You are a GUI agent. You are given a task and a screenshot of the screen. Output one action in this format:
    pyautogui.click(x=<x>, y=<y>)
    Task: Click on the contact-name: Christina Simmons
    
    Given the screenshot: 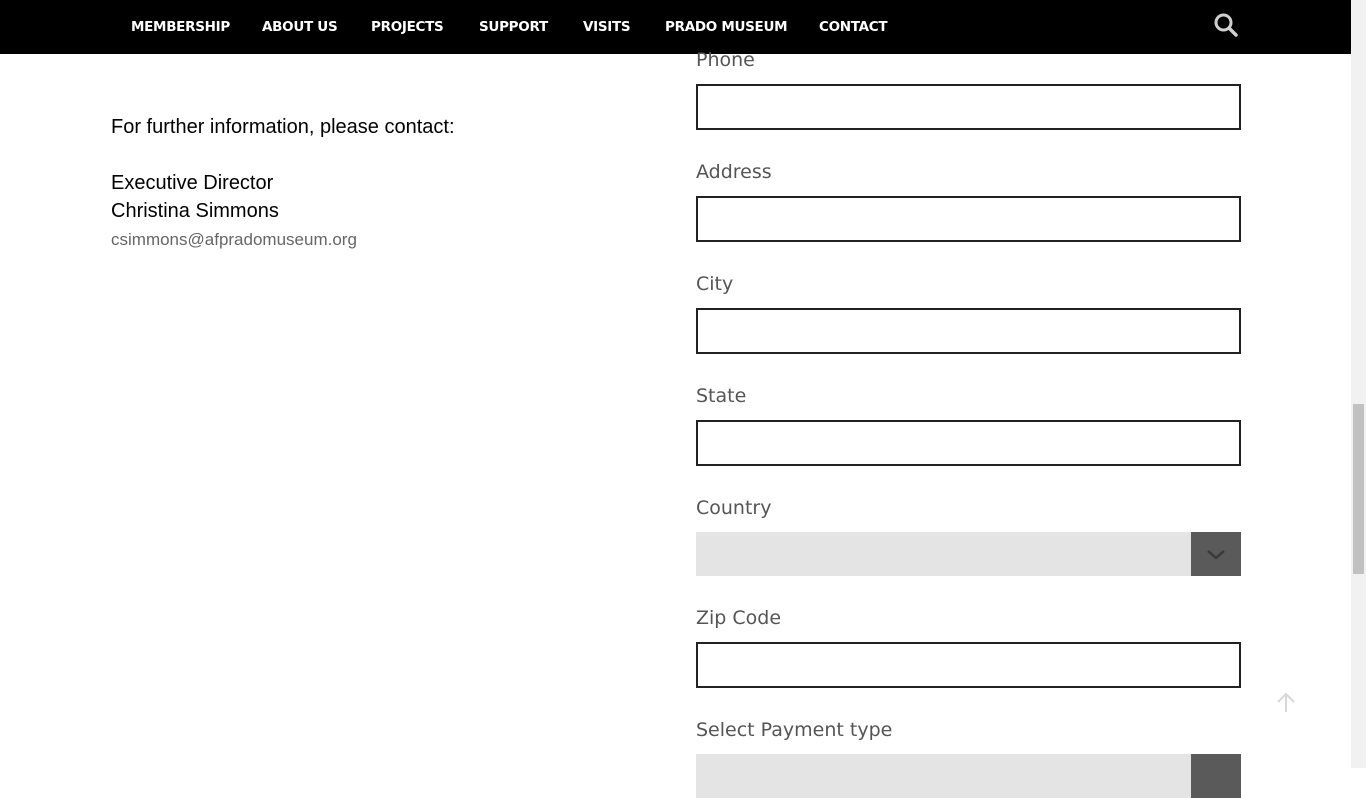 What is the action you would take?
    pyautogui.click(x=195, y=211)
    